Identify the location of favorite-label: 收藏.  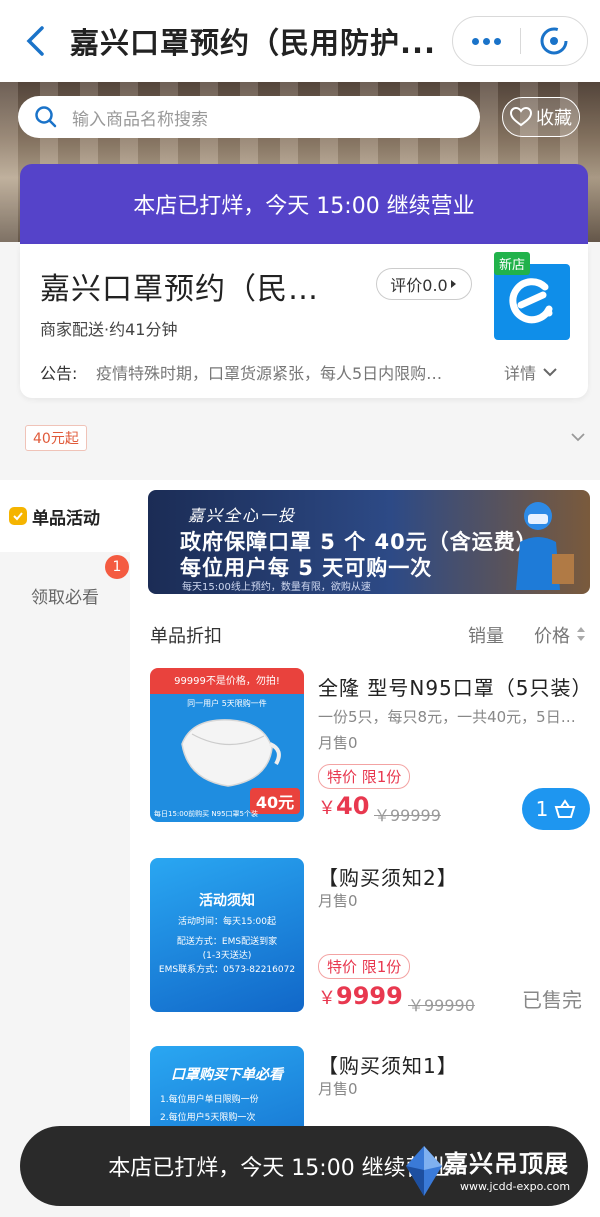
(554, 118).